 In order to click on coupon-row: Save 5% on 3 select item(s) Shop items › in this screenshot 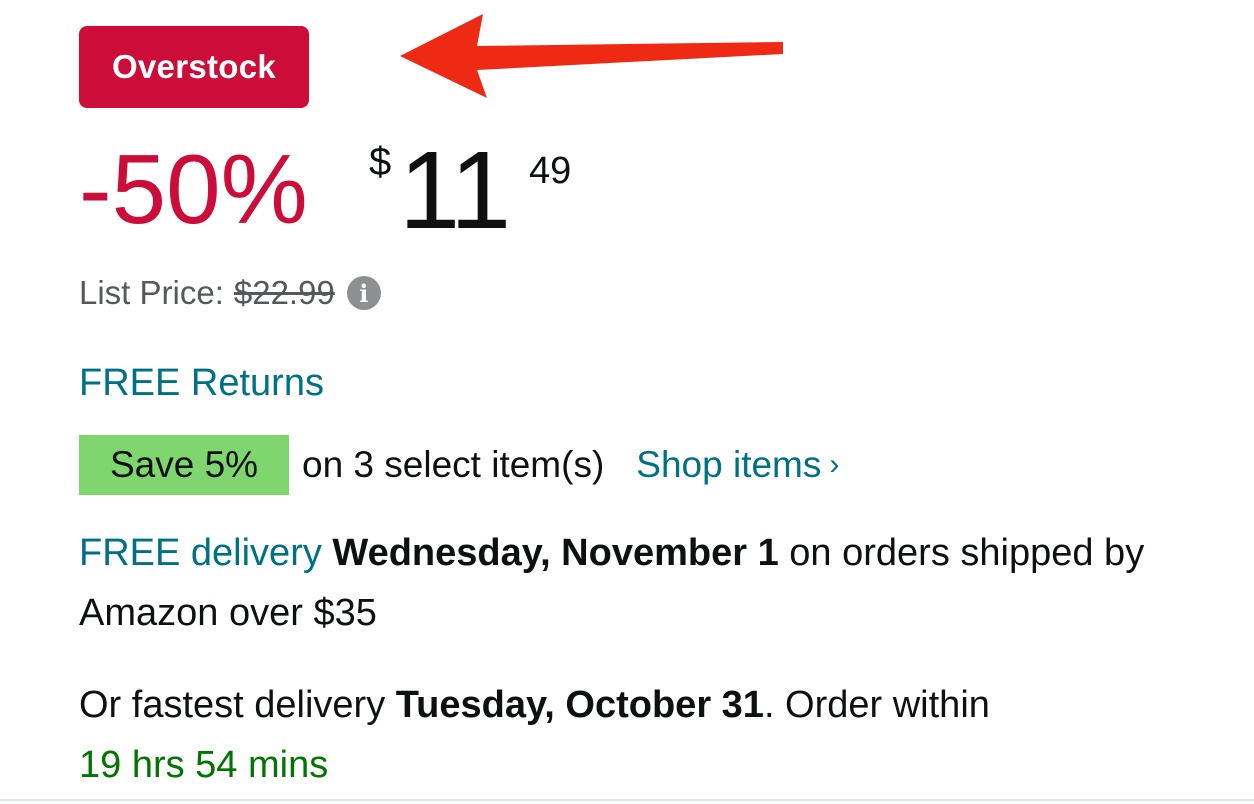, I will do `click(459, 465)`.